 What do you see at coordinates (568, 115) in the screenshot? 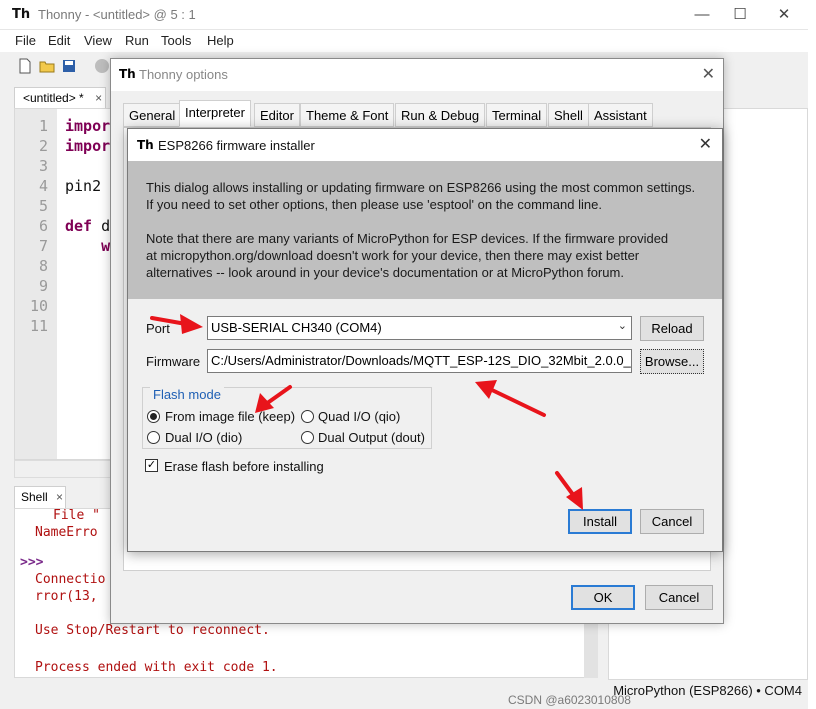
I see `tab-shell: Shell` at bounding box center [568, 115].